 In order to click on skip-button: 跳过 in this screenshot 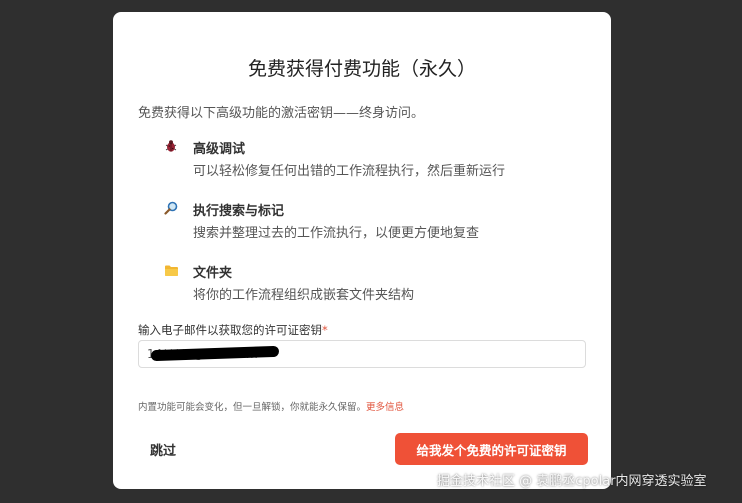, I will do `click(163, 449)`.